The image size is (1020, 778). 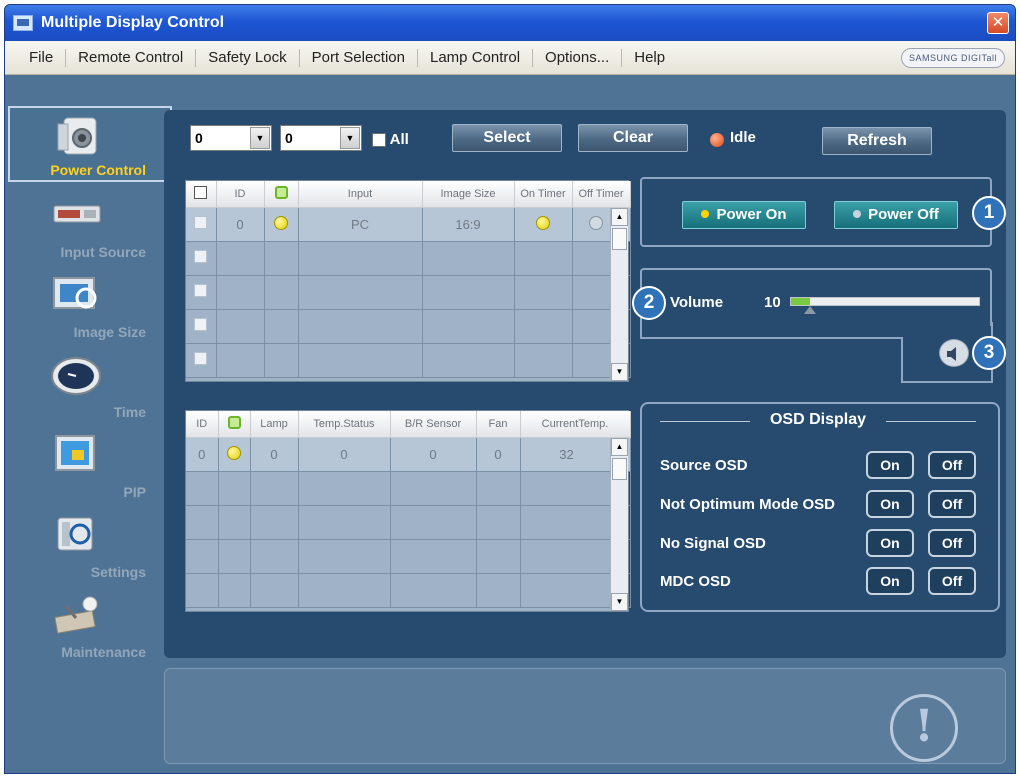 I want to click on source-osd-on-button: On, so click(x=890, y=465).